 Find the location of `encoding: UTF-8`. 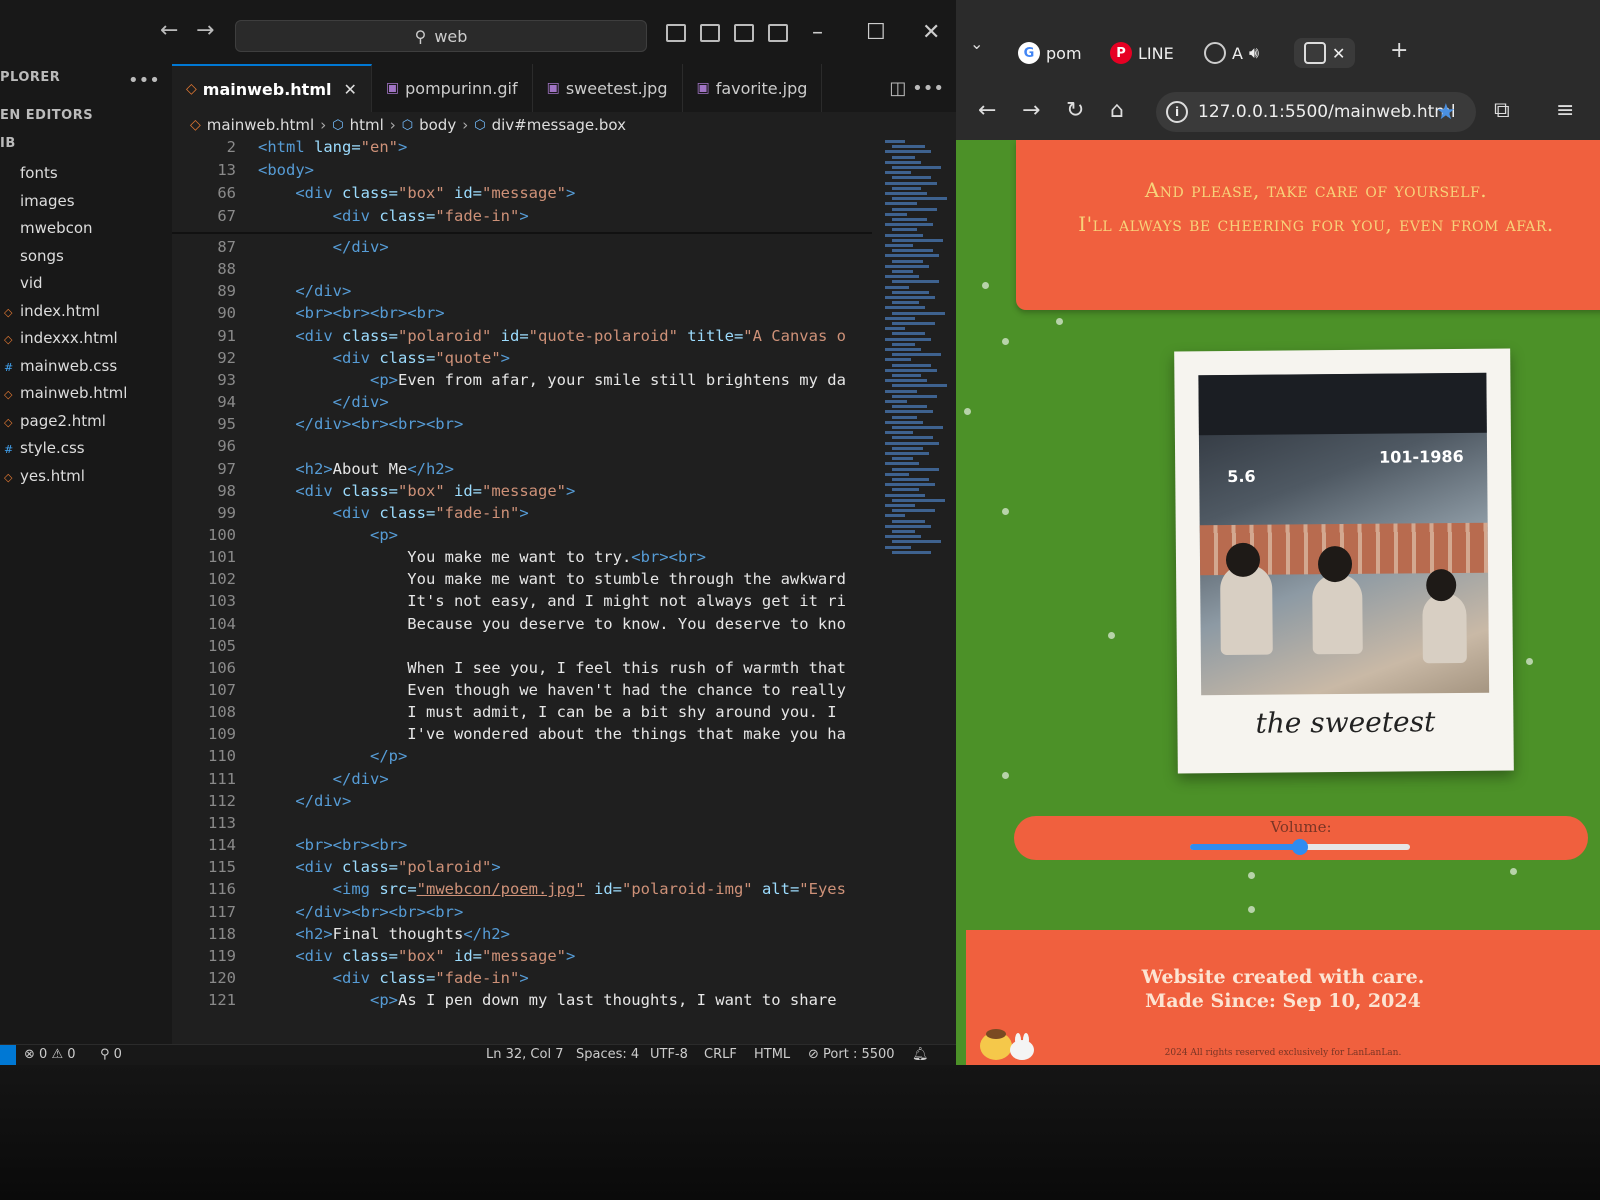

encoding: UTF-8 is located at coordinates (669, 1054).